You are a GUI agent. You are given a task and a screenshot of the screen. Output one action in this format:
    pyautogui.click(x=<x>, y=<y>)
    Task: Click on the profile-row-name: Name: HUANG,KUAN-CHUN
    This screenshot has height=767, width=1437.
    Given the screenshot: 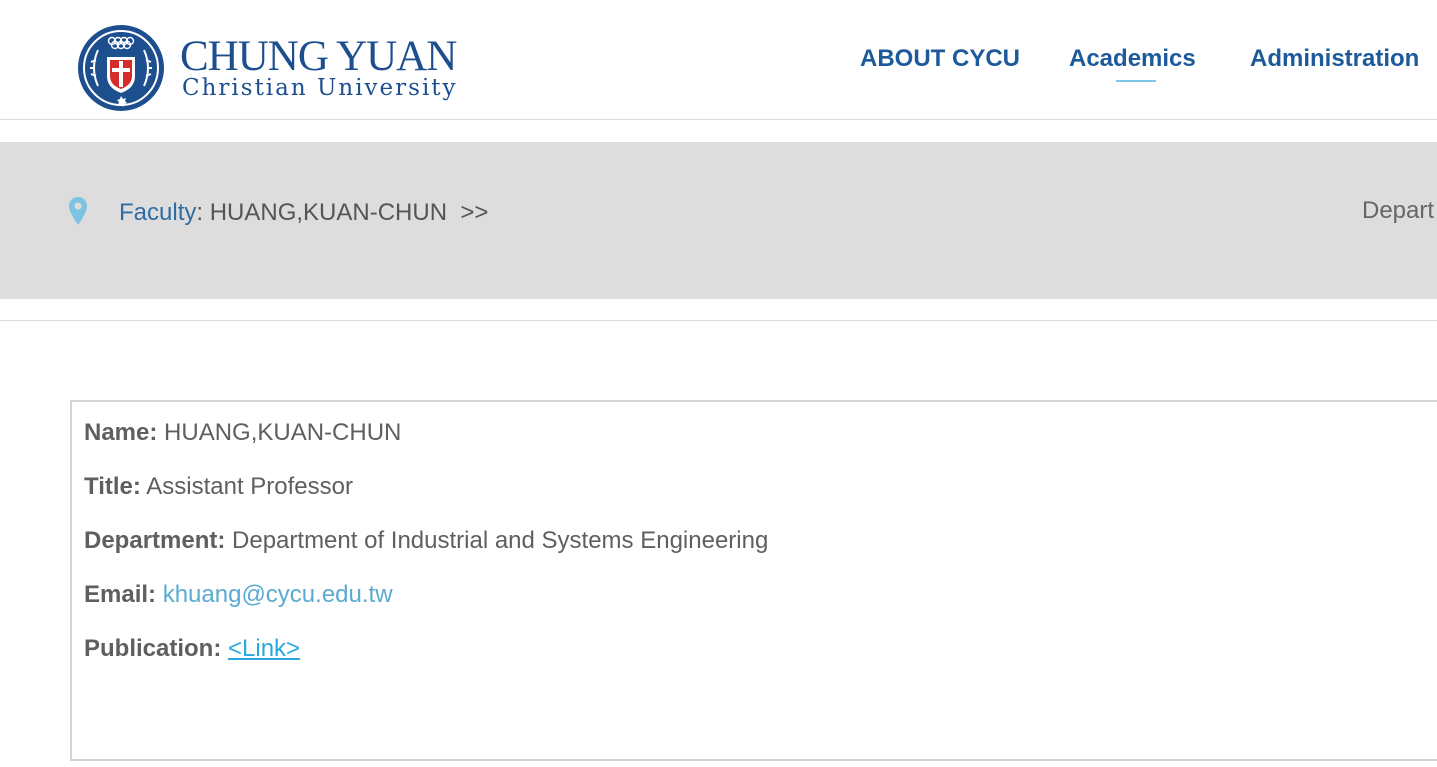 What is the action you would take?
    pyautogui.click(x=242, y=433)
    